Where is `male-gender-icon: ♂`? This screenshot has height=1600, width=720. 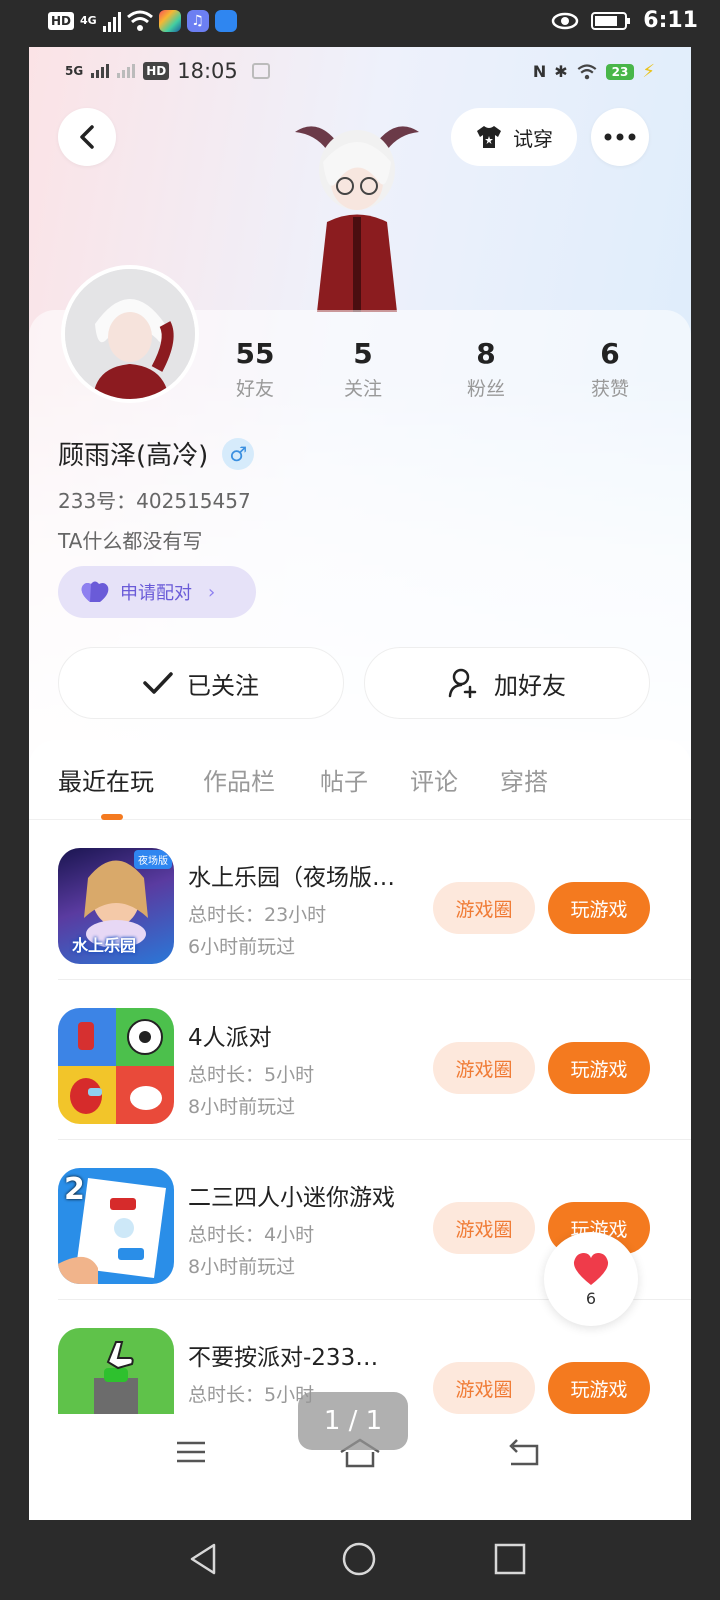 male-gender-icon: ♂ is located at coordinates (238, 453).